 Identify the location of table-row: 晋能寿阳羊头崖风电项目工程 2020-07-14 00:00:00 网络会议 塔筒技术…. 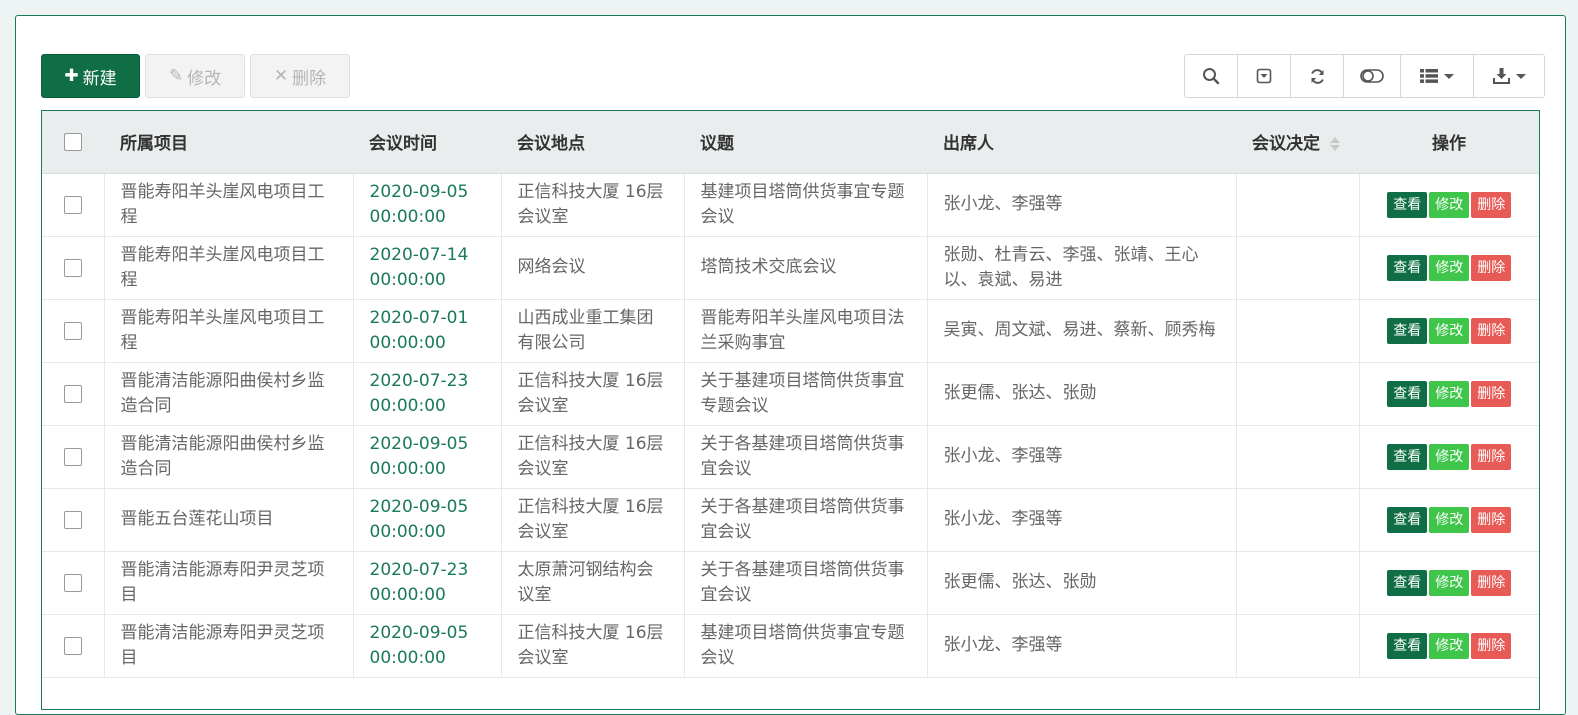
(790, 268).